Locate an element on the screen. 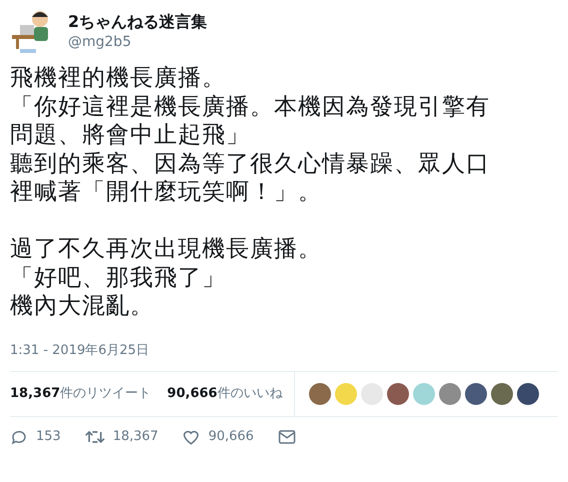  tweet-text-line: 過了不久再次出現機長廣播。 is located at coordinates (166, 249).